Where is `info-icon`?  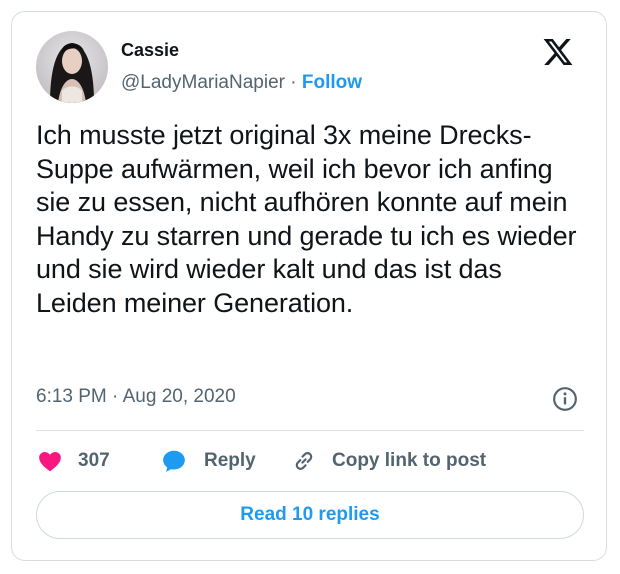
info-icon is located at coordinates (565, 399).